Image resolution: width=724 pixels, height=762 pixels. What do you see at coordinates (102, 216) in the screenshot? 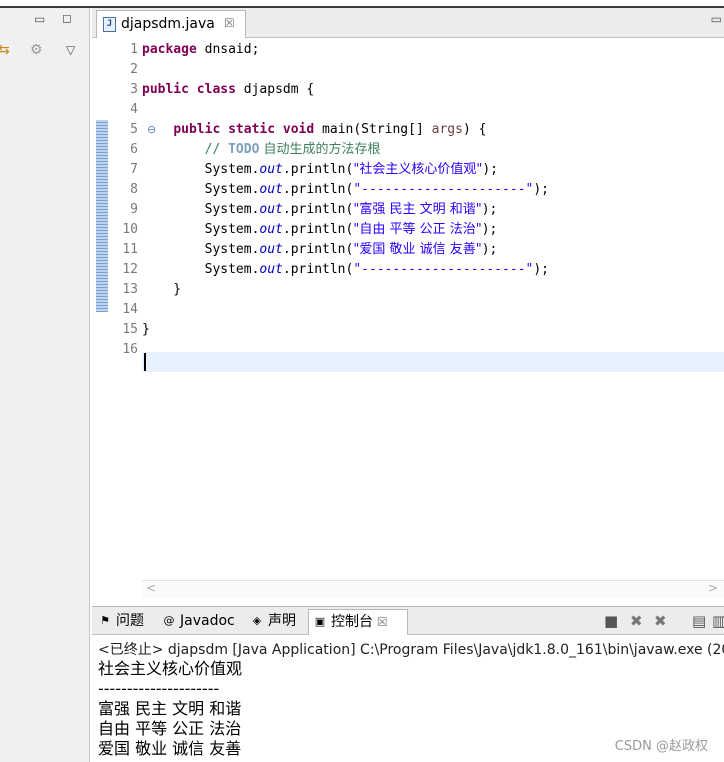
I see `change-marker` at bounding box center [102, 216].